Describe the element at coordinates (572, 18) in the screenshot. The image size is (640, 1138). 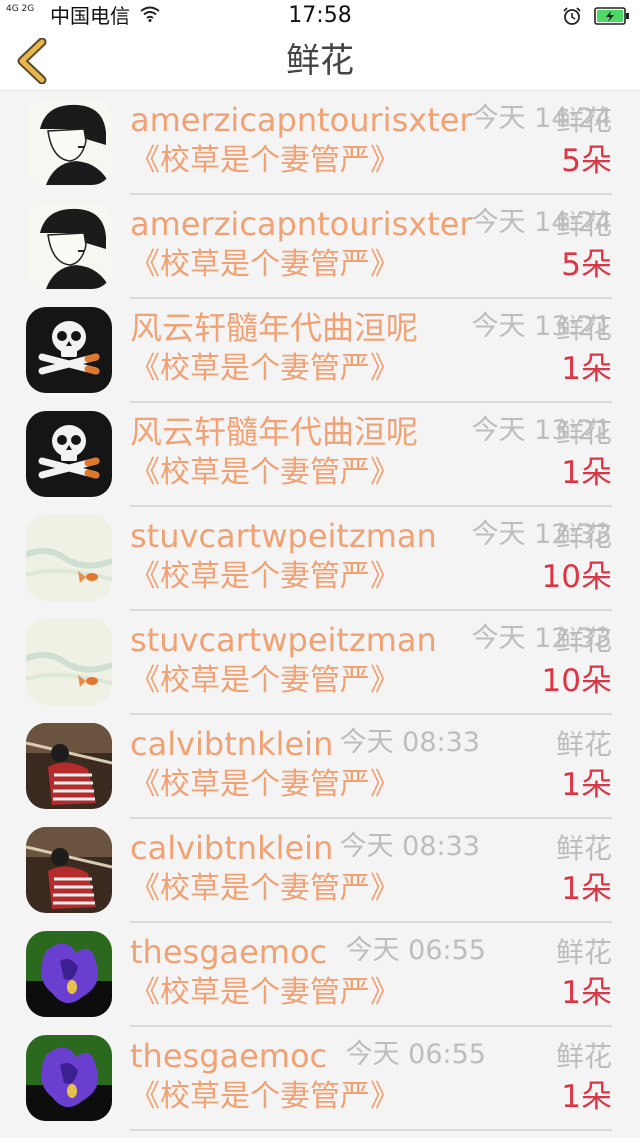
I see `alarm-icon` at that location.